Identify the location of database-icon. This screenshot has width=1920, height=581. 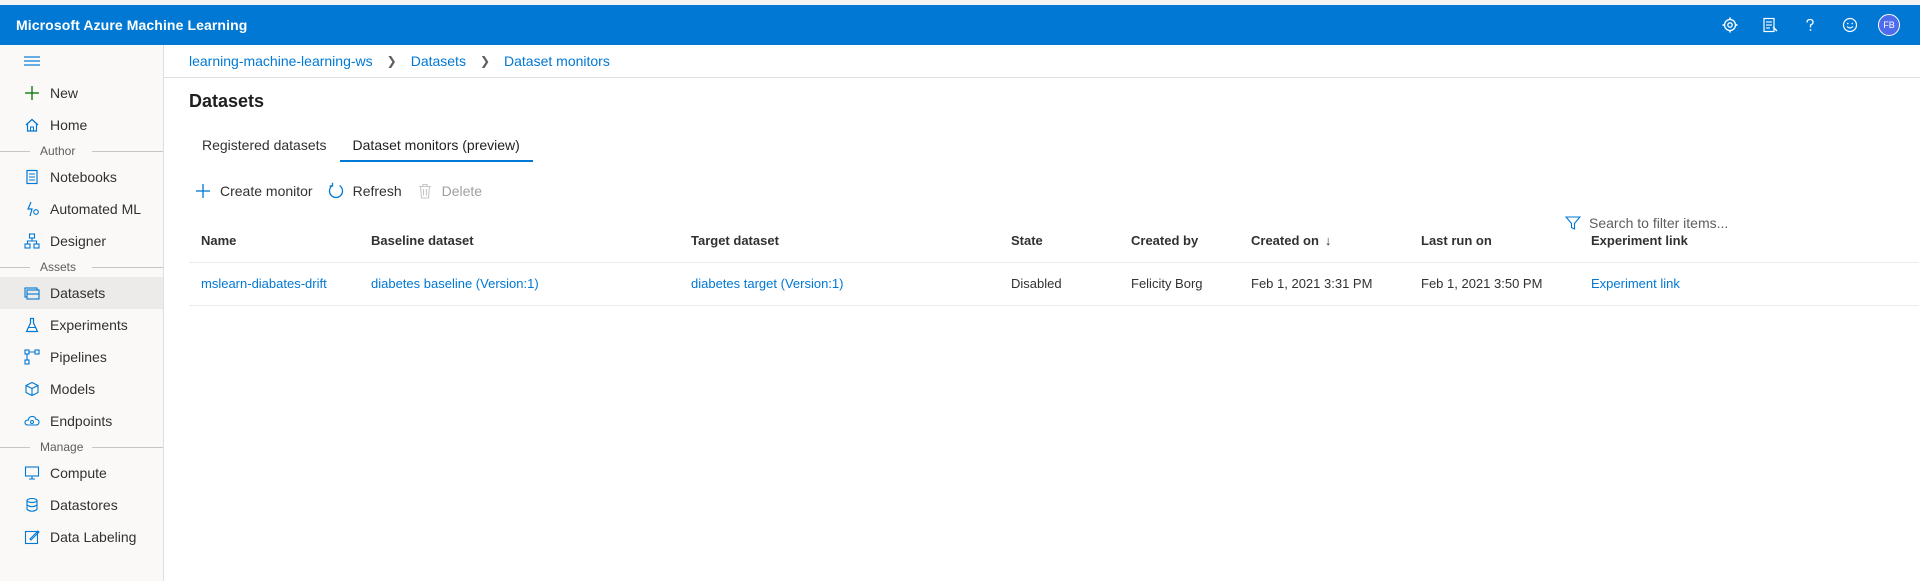
(32, 505).